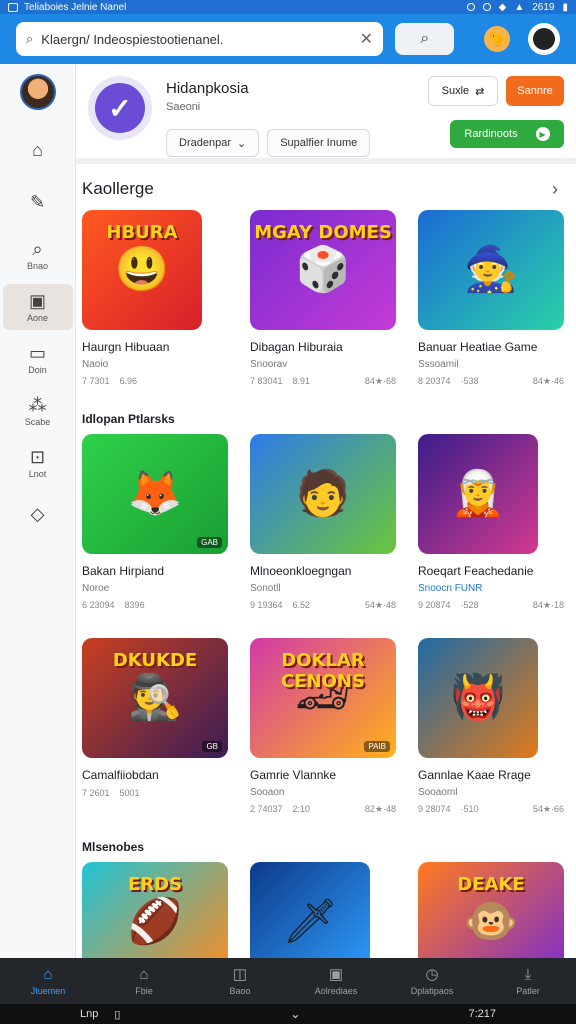 This screenshot has height=1024, width=576. What do you see at coordinates (117, 1014) in the screenshot?
I see `square-icon: ▯` at bounding box center [117, 1014].